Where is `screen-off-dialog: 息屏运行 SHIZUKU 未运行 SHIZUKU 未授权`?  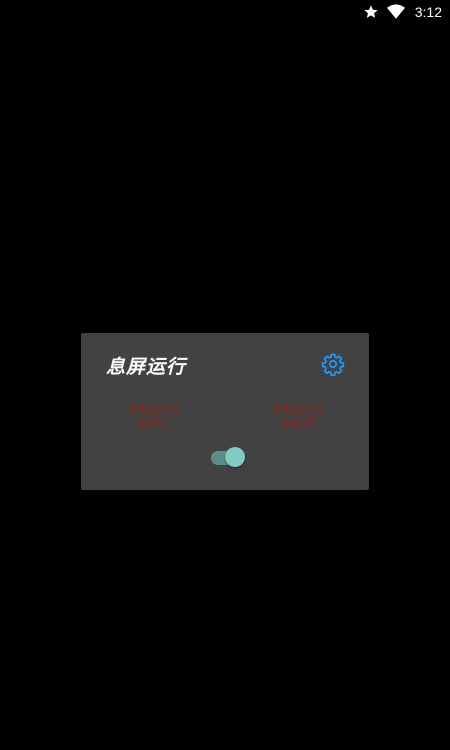
screen-off-dialog: 息屏运行 SHIZUKU 未运行 SHIZUKU 未授权 is located at coordinates (225, 411).